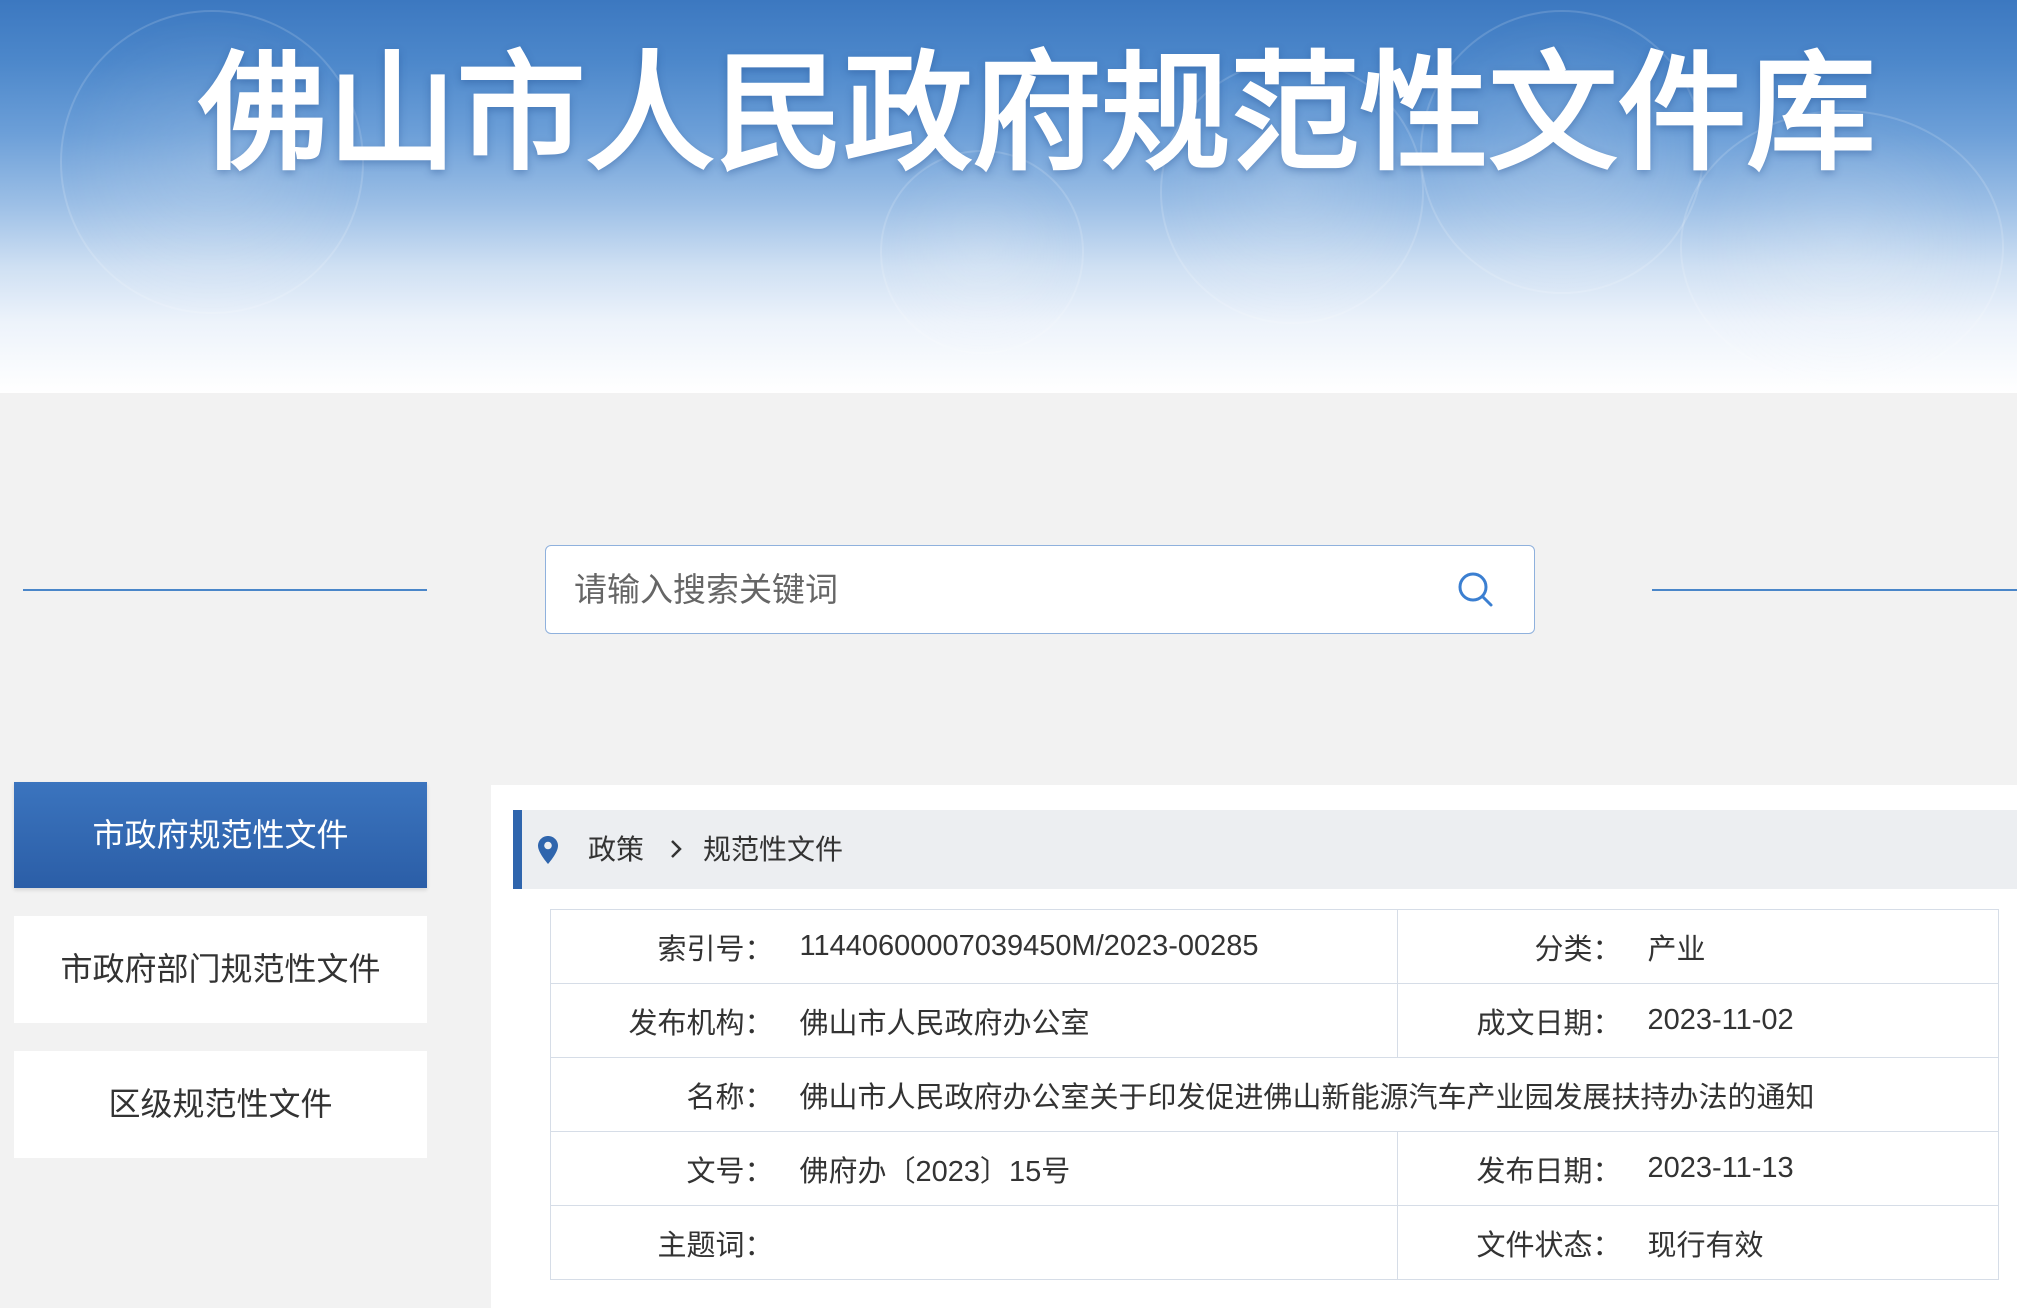 Image resolution: width=2017 pixels, height=1308 pixels. Describe the element at coordinates (773, 849) in the screenshot. I see `breadcrumb-link-normative-docs: 规范性文件` at that location.